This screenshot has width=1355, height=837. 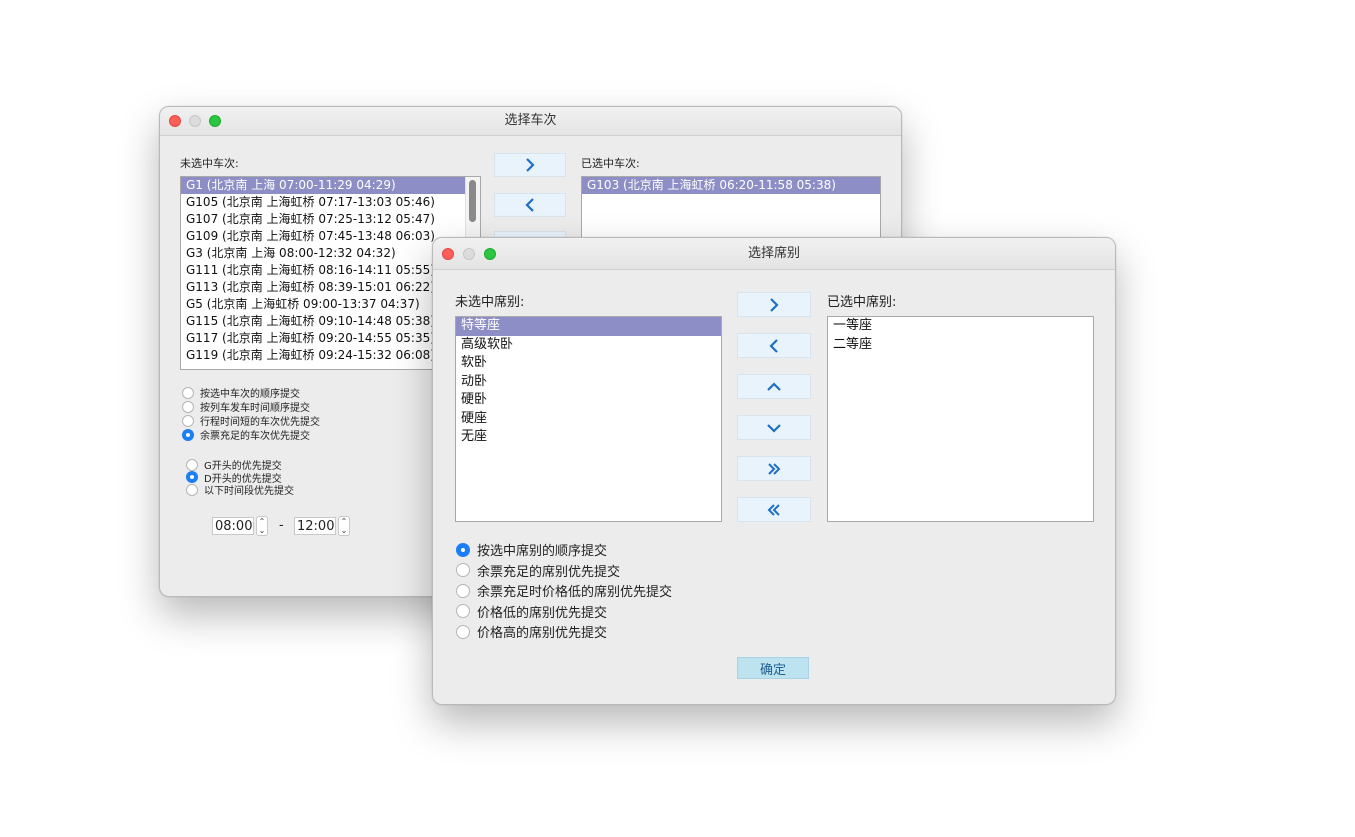 I want to click on list-item: G107 (北京南 上海虹桥 07:25-13:12 05:47), so click(x=330, y=219).